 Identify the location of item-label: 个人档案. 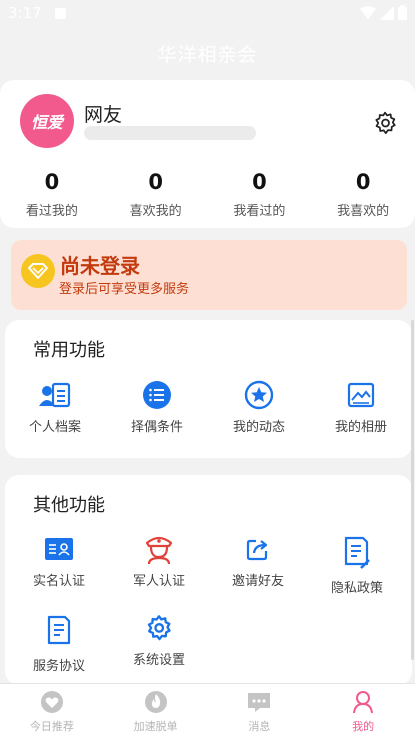
(54, 427).